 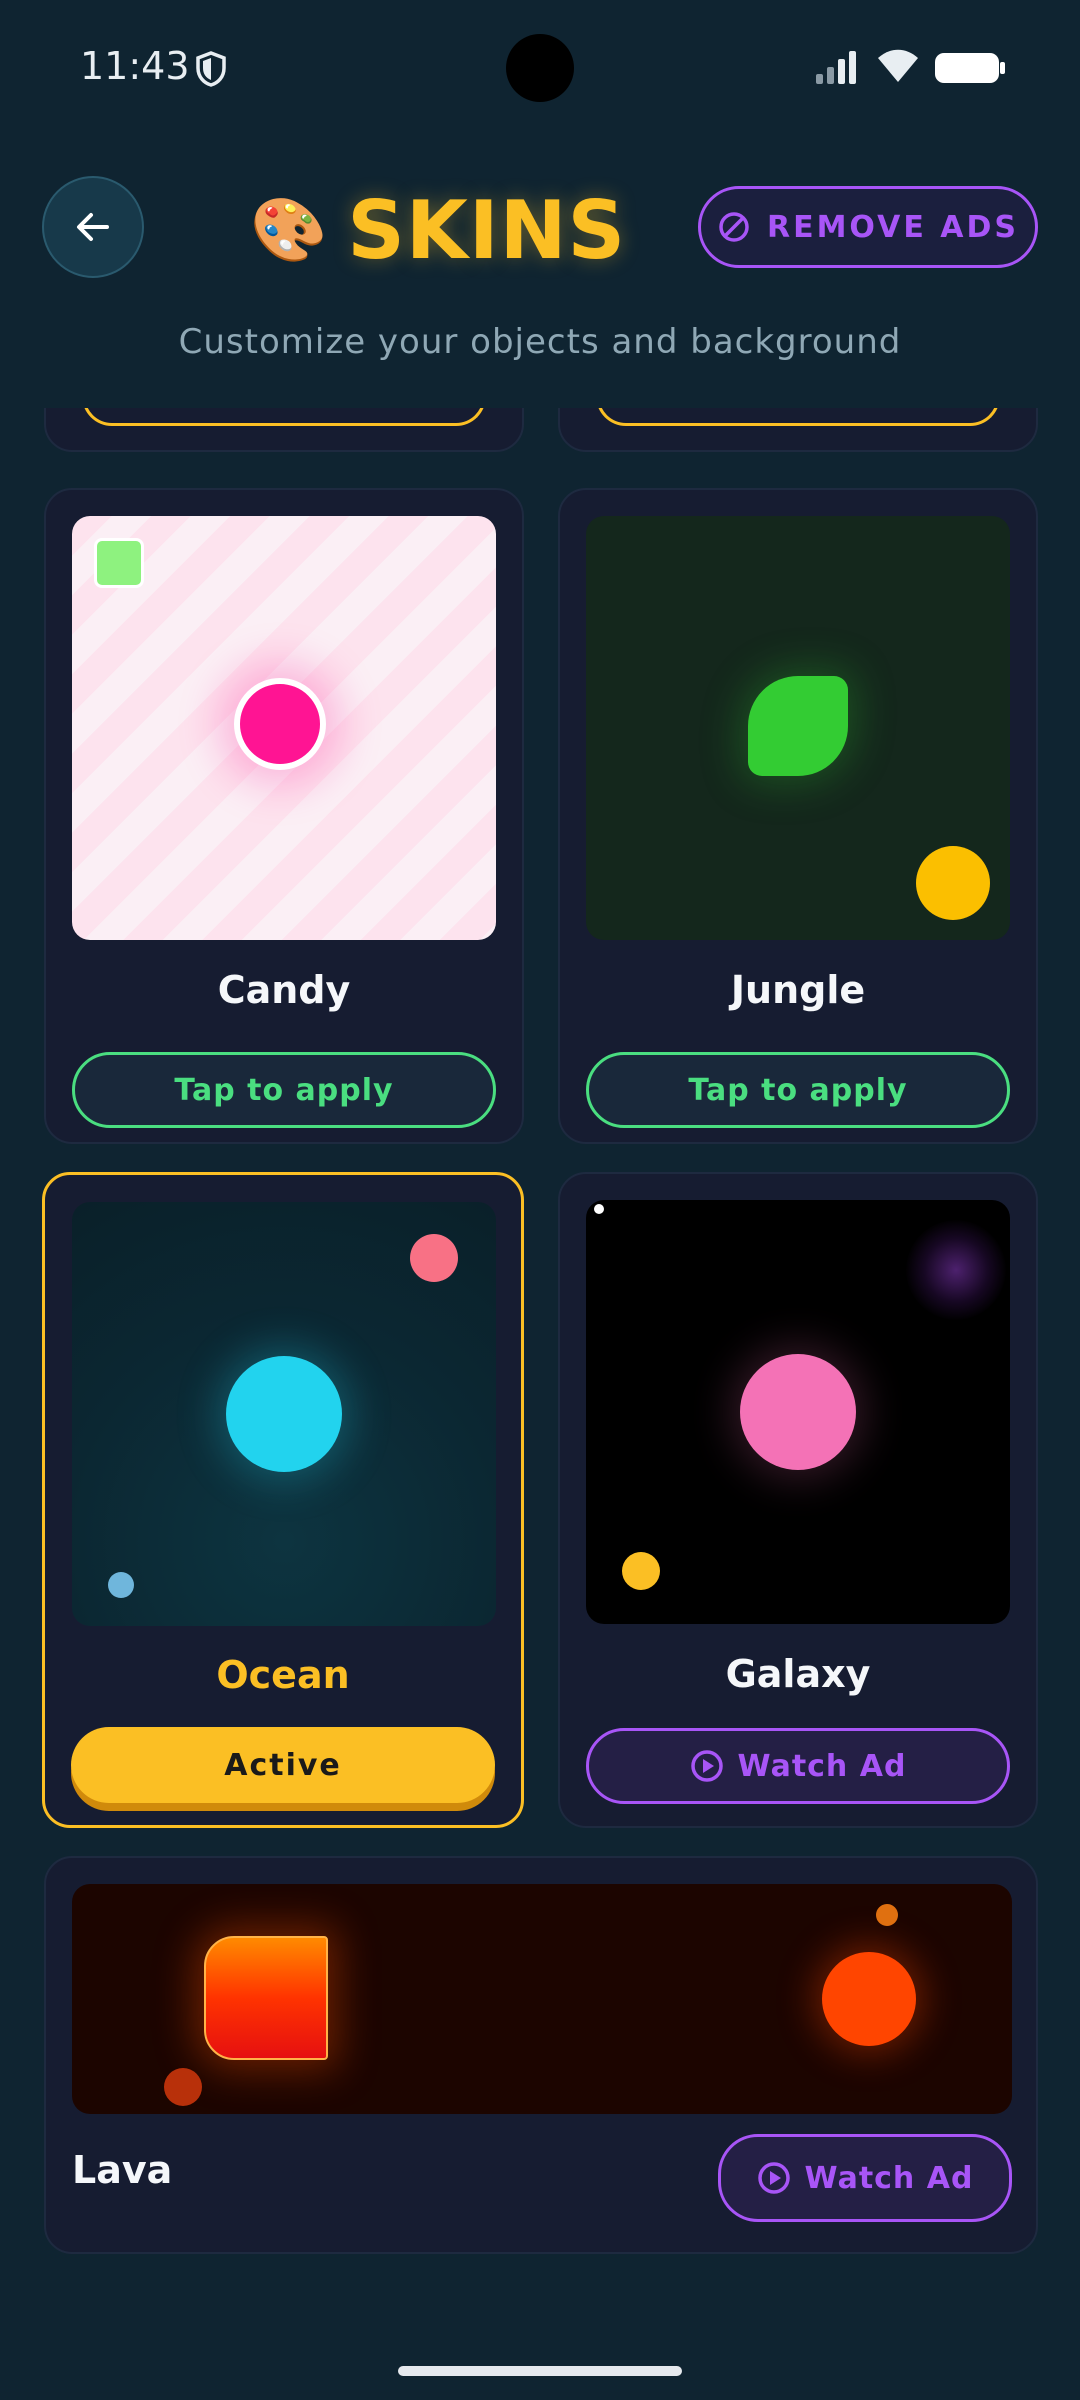 I want to click on skin-name: Jungle, so click(x=798, y=990).